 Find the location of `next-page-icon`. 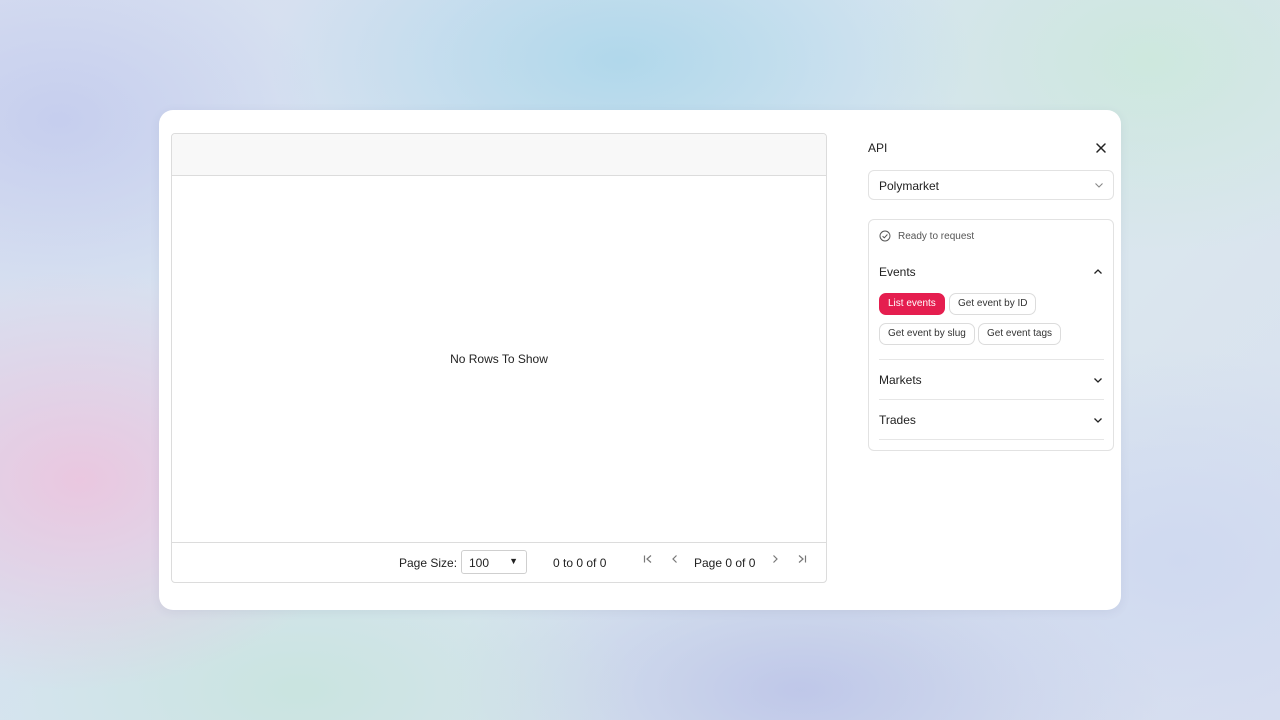

next-page-icon is located at coordinates (775, 561).